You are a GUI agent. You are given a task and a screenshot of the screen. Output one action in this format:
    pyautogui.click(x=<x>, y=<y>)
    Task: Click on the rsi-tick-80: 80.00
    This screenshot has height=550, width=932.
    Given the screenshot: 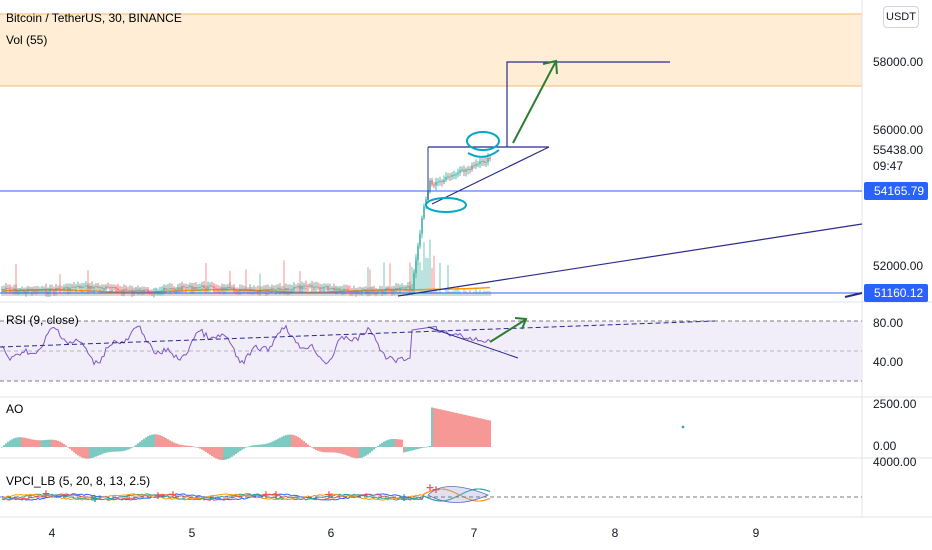 What is the action you would take?
    pyautogui.click(x=888, y=323)
    